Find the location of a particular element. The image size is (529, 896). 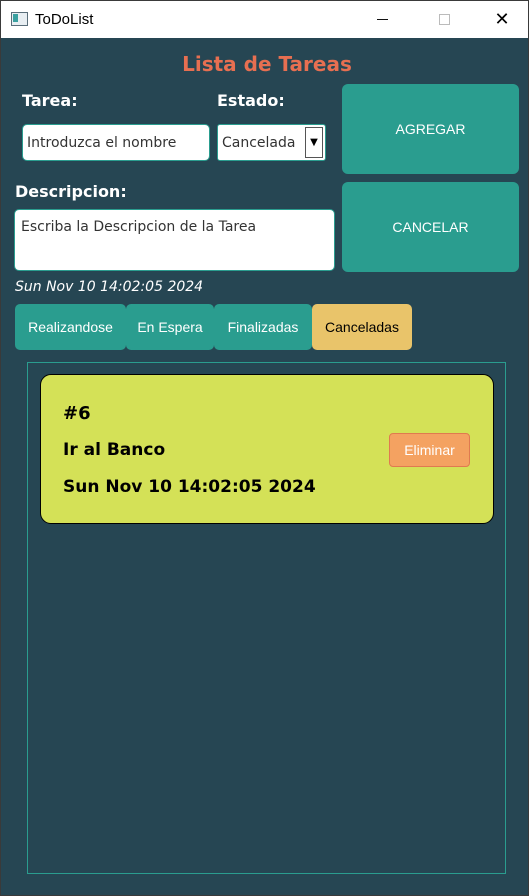

delete-task-button: Eliminar is located at coordinates (429, 450).